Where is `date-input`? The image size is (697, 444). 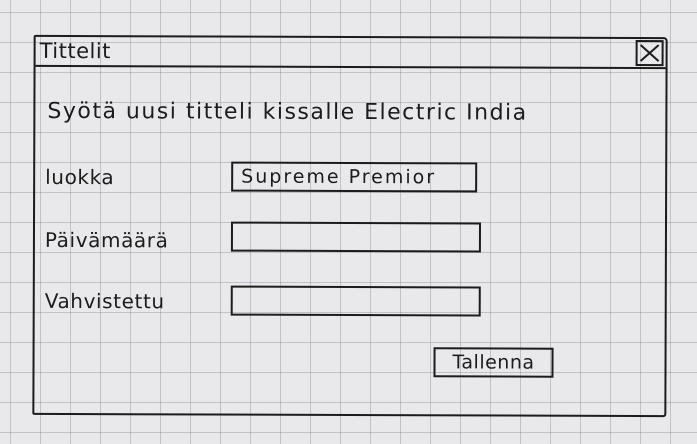 date-input is located at coordinates (356, 237).